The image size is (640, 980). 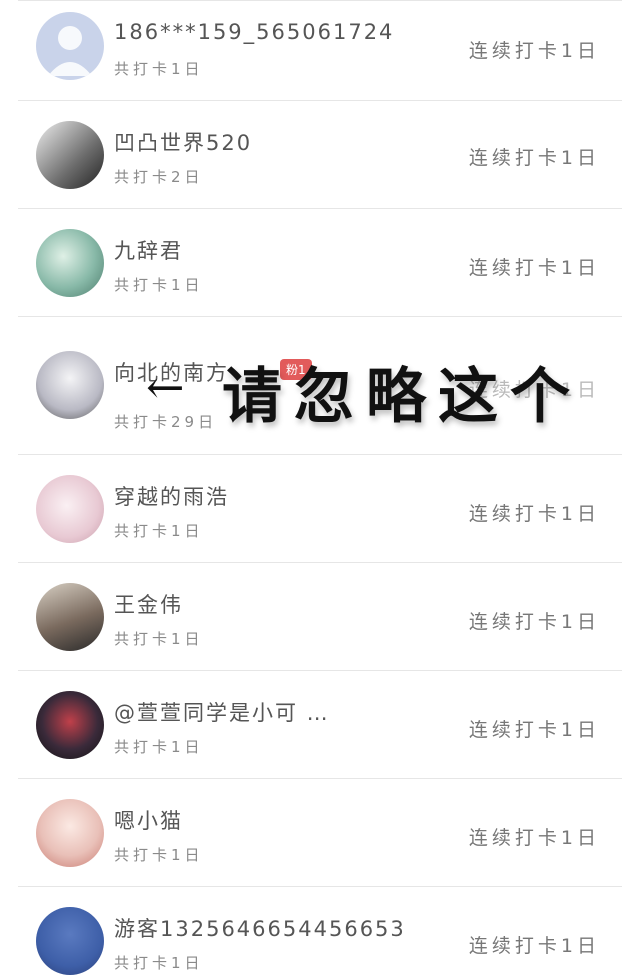 I want to click on user-name: 九辞君, so click(x=148, y=250).